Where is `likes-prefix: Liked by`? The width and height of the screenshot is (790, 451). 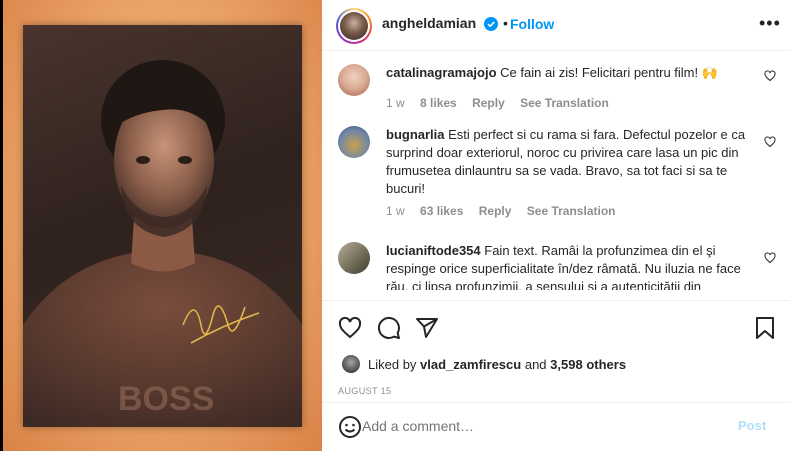
likes-prefix: Liked by is located at coordinates (392, 364).